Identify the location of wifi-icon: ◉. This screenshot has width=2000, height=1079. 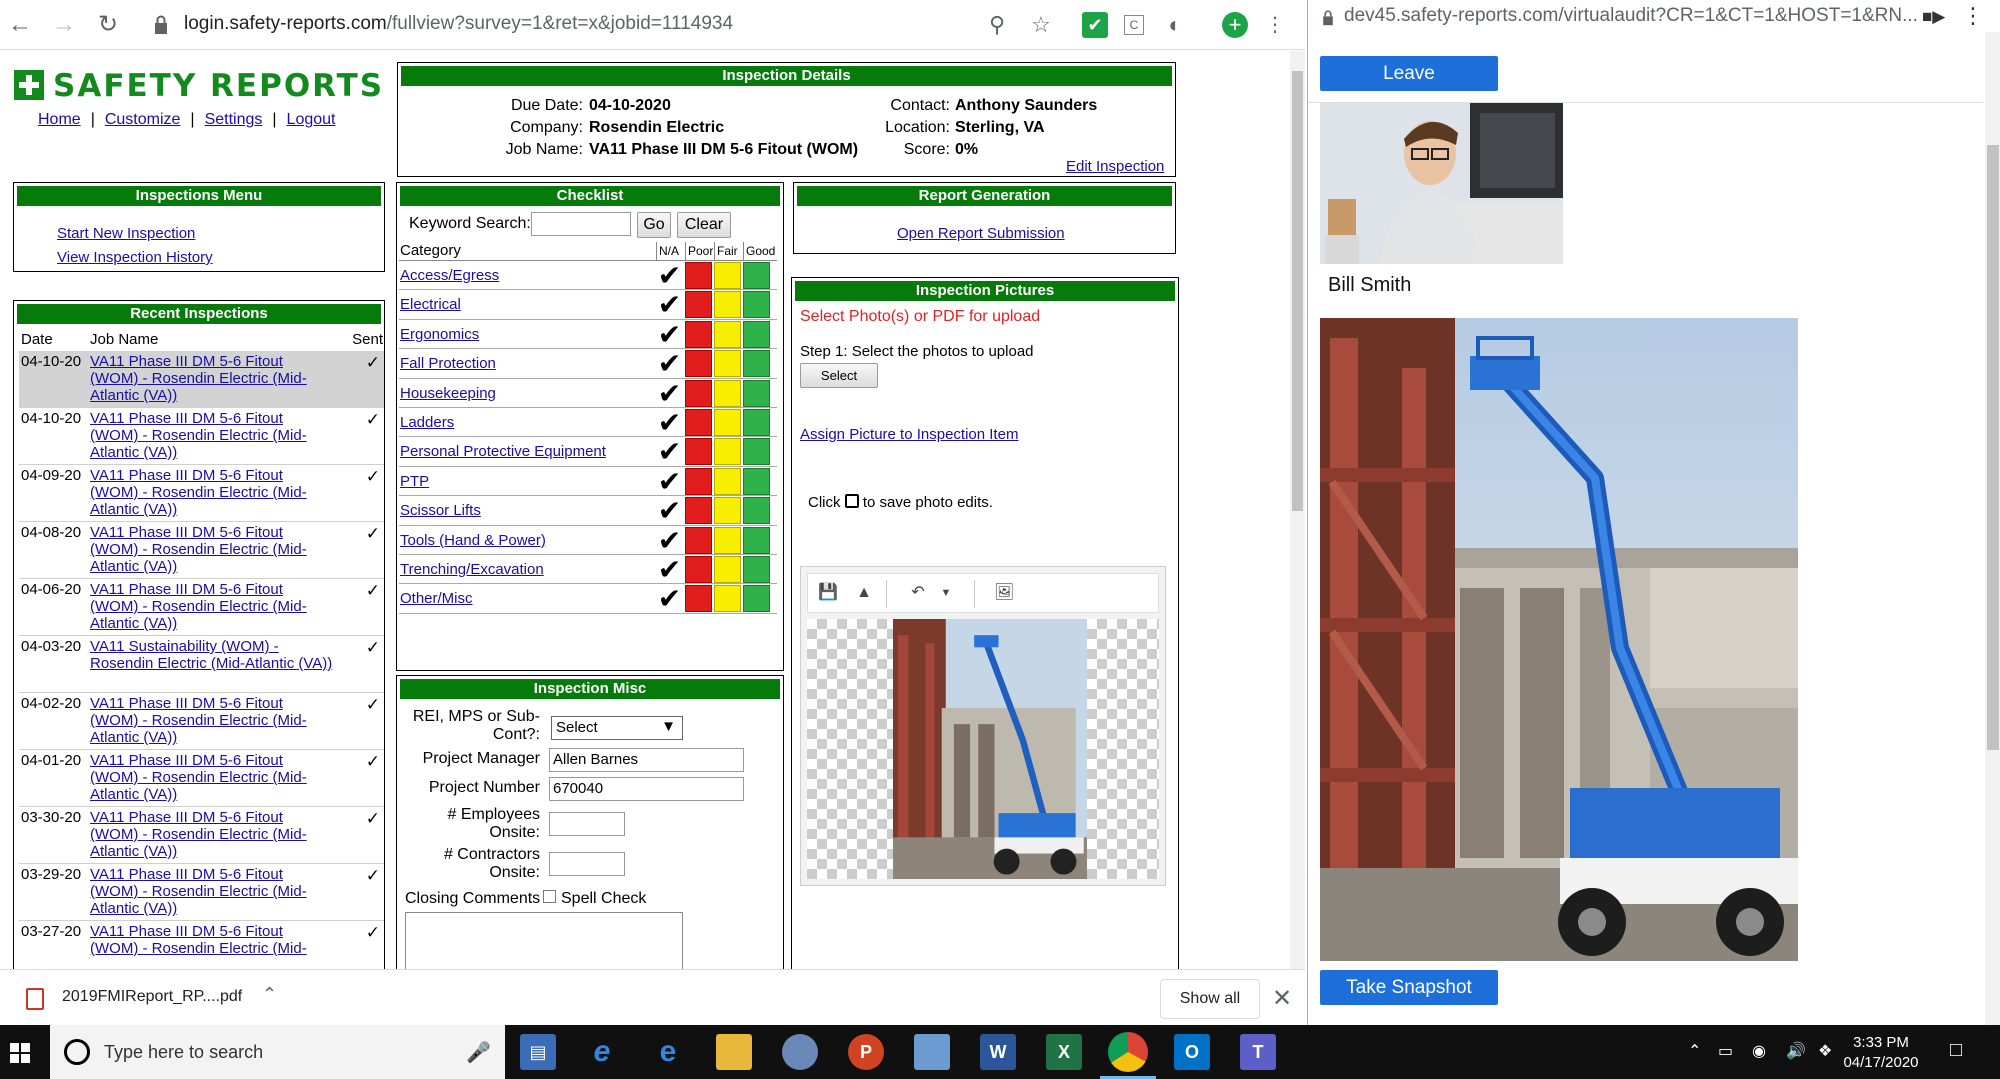
(1759, 1051).